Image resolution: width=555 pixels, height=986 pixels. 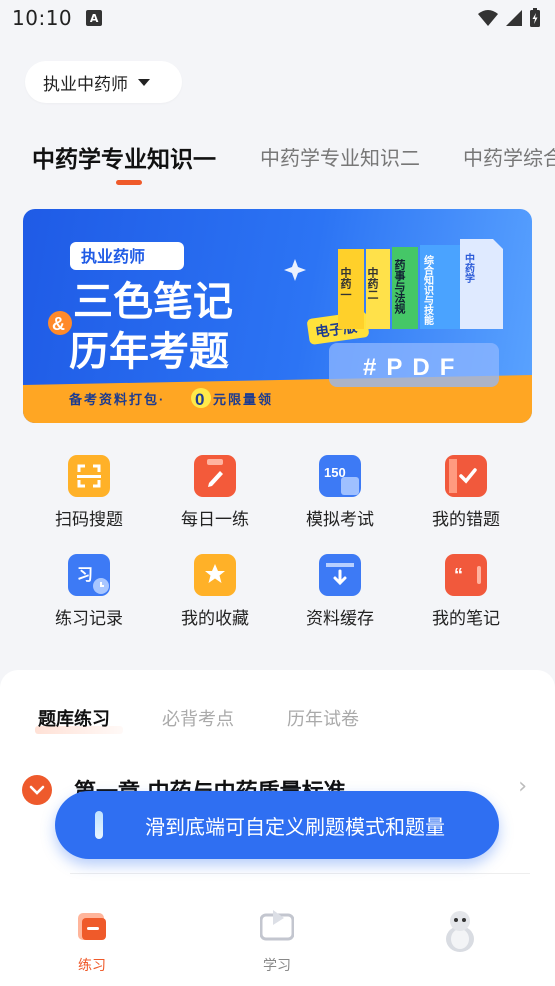 I want to click on tab-past-papers: 历年试卷, so click(x=323, y=718).